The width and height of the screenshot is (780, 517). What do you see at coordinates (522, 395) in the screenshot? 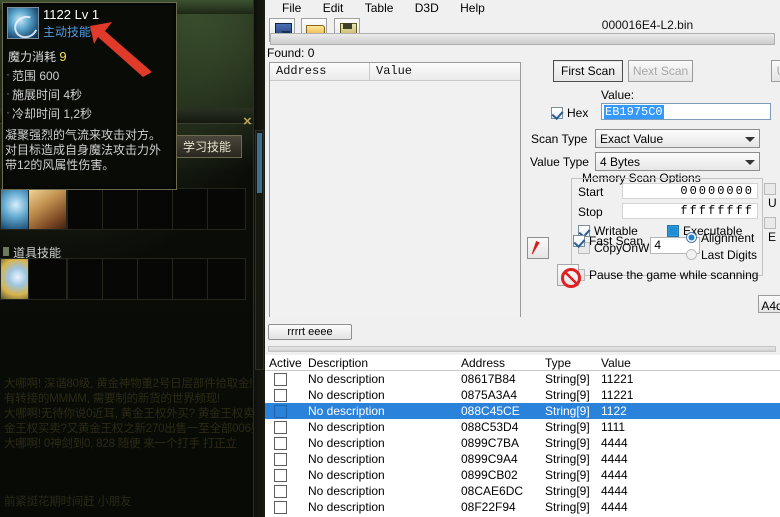
I see `table-row: No description 0875A3A4 String[9] 11221` at bounding box center [522, 395].